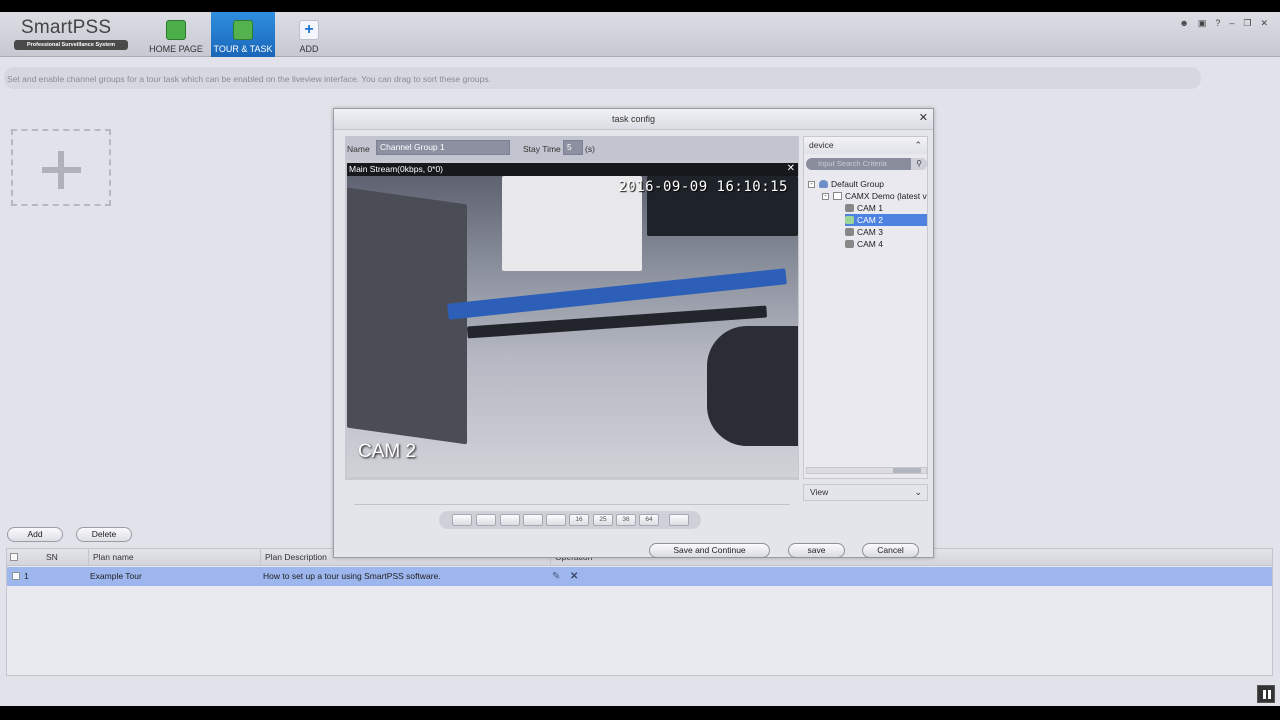 The width and height of the screenshot is (1280, 720). What do you see at coordinates (823, 184) in the screenshot?
I see `group-icon` at bounding box center [823, 184].